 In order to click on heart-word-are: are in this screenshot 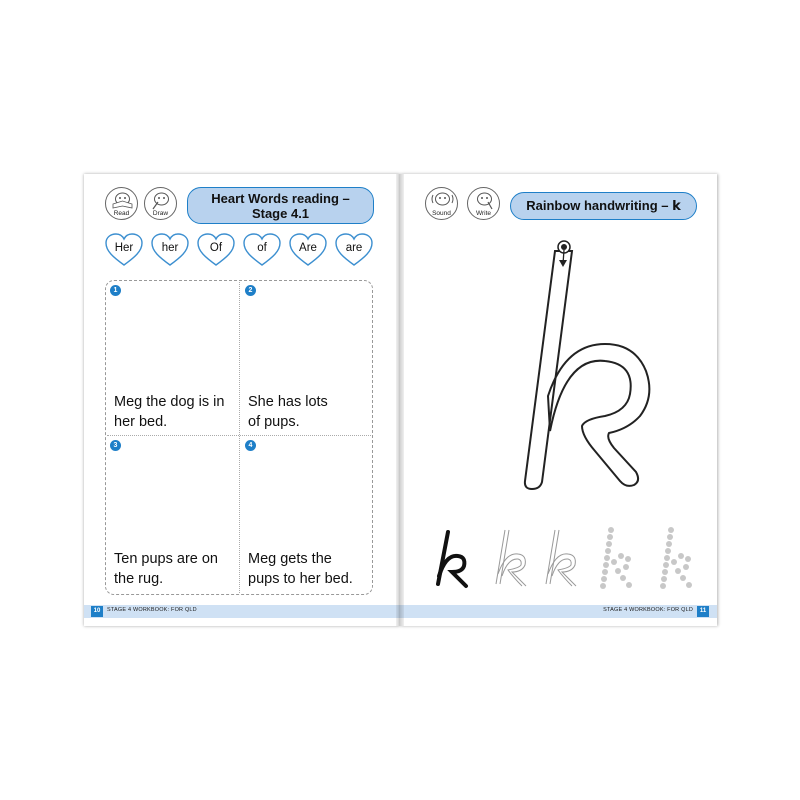, I will do `click(354, 250)`.